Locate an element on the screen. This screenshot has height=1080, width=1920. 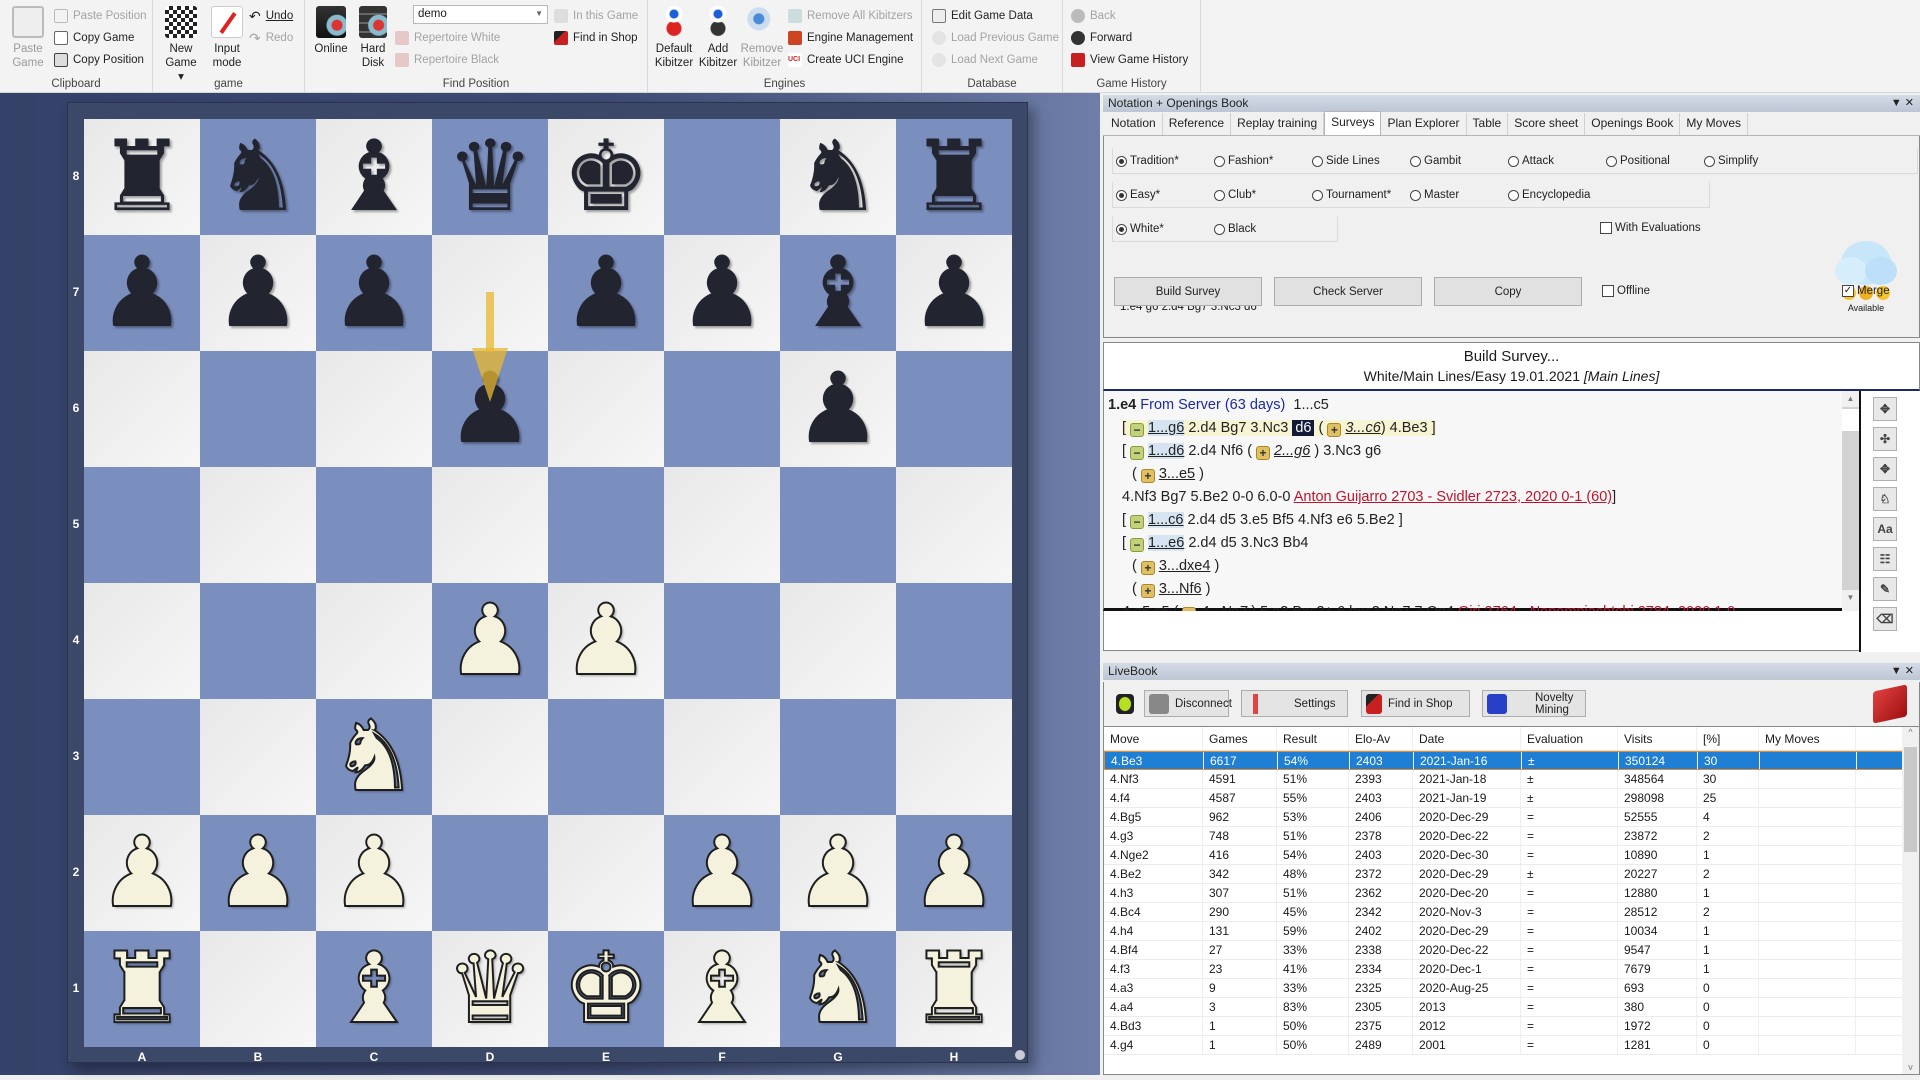
tab-score-sheet: Score sheet is located at coordinates (1547, 124).